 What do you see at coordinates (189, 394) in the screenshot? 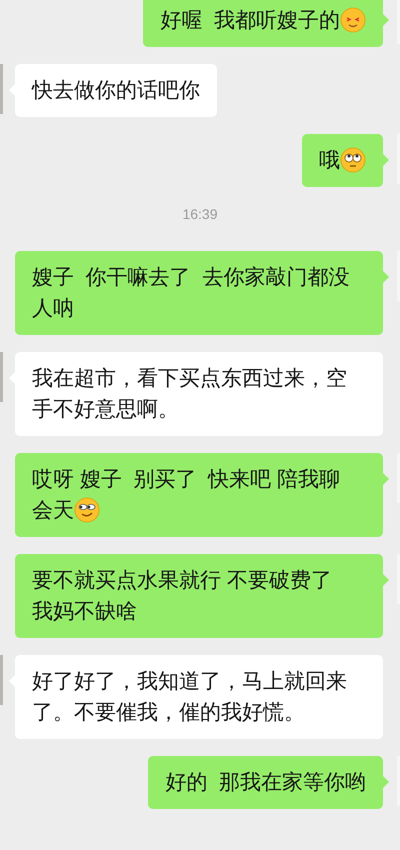
I see `message-text: 我在超市，看下买点东西过来，空 手不好意思啊。` at bounding box center [189, 394].